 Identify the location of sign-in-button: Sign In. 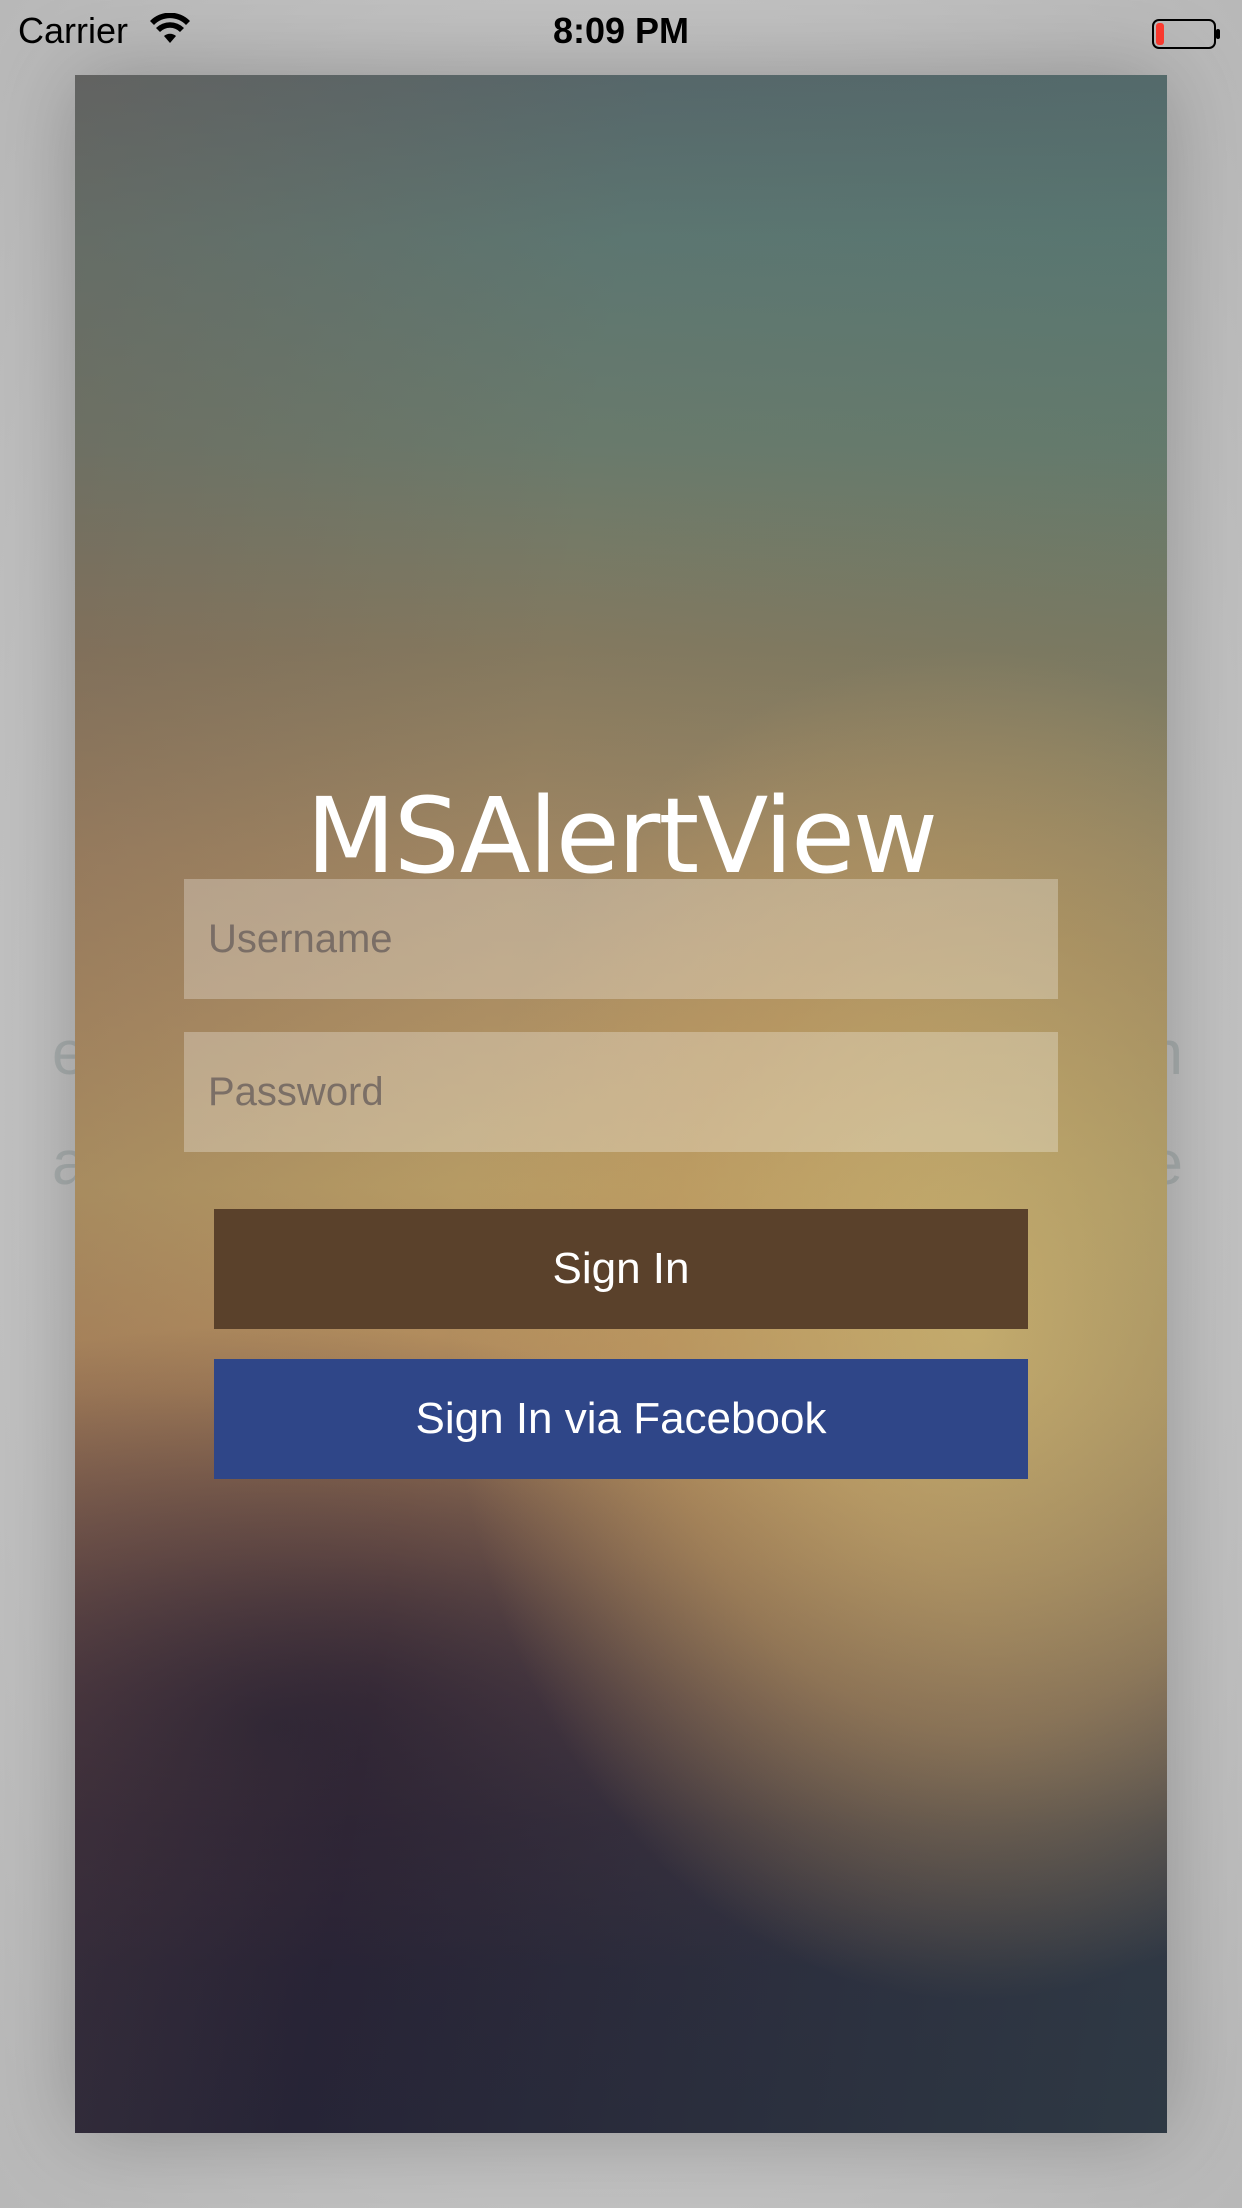
(621, 1269).